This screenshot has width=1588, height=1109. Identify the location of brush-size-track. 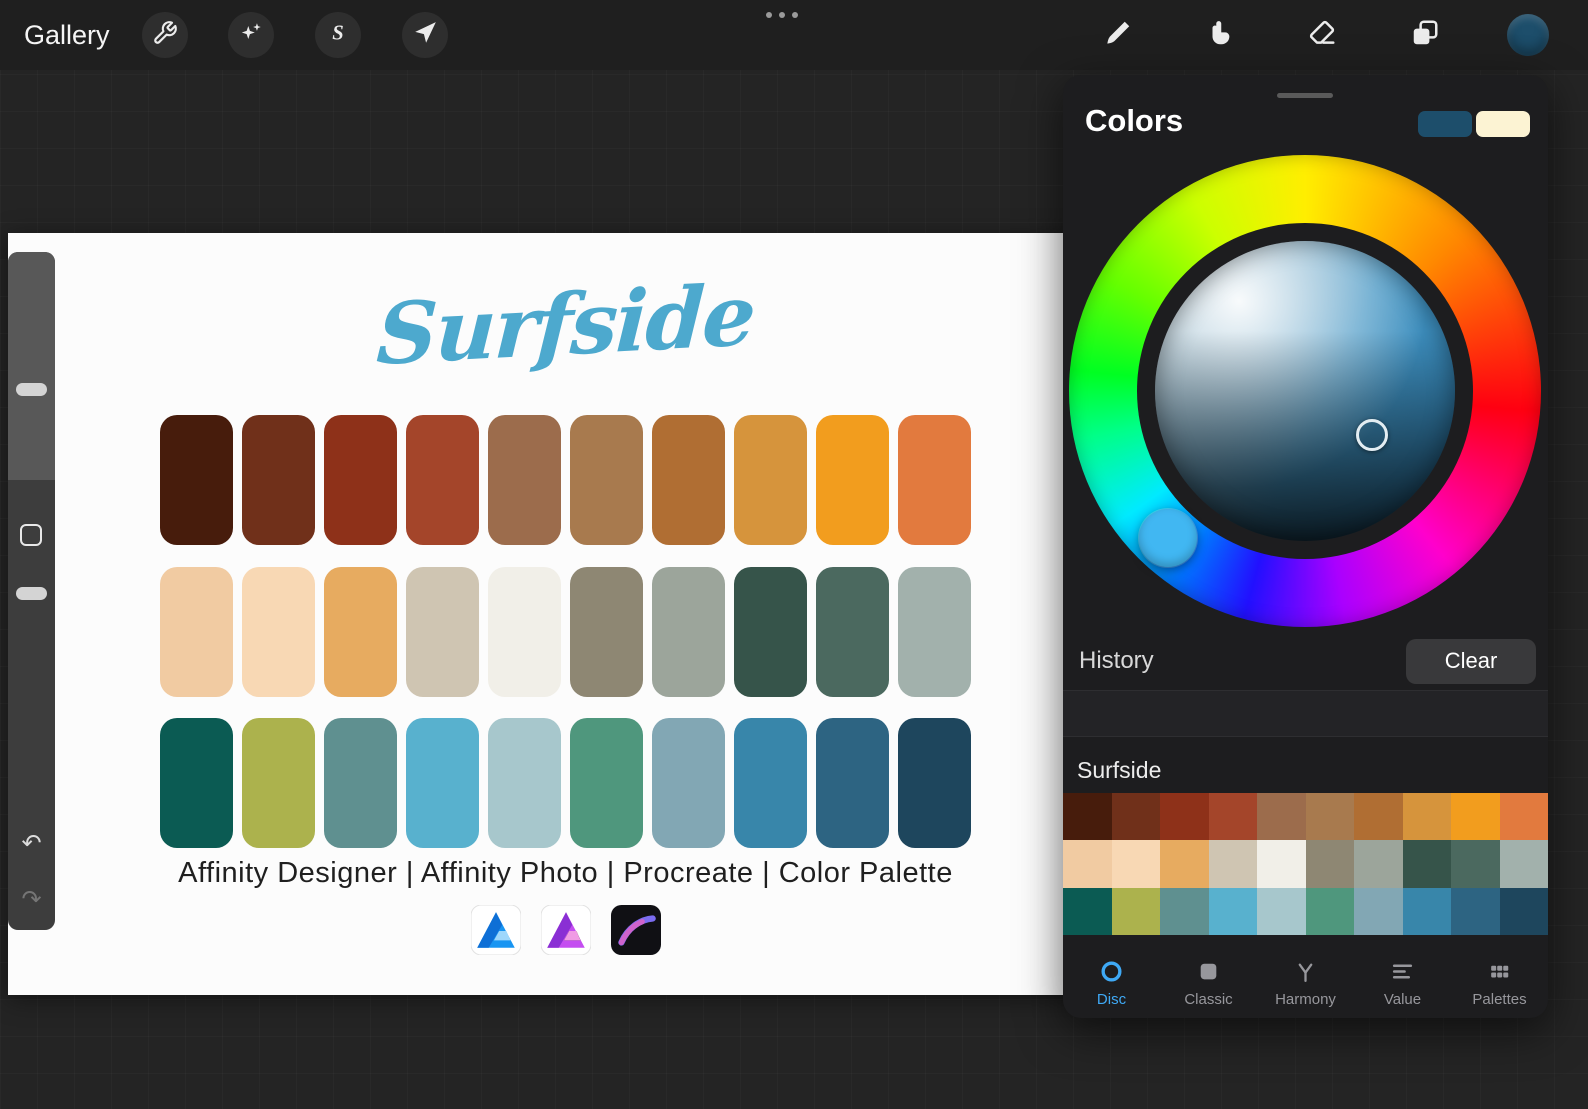
(31, 366).